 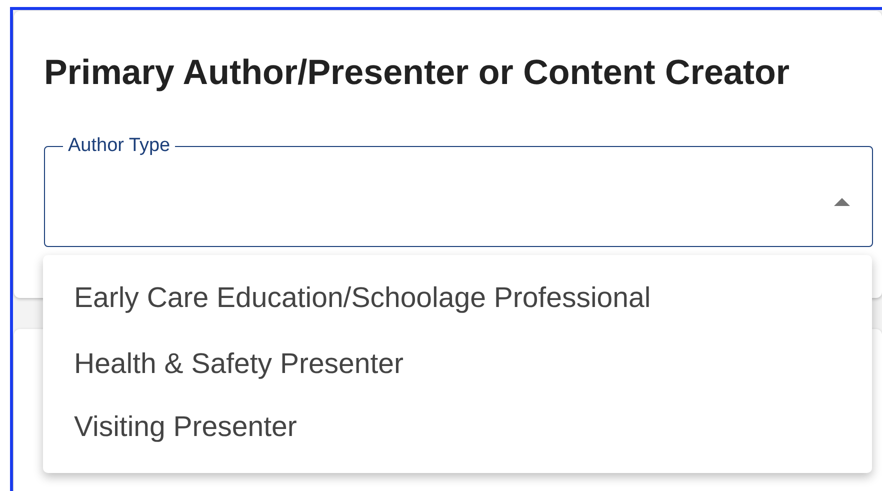 What do you see at coordinates (119, 146) in the screenshot?
I see `field-label: Author Type` at bounding box center [119, 146].